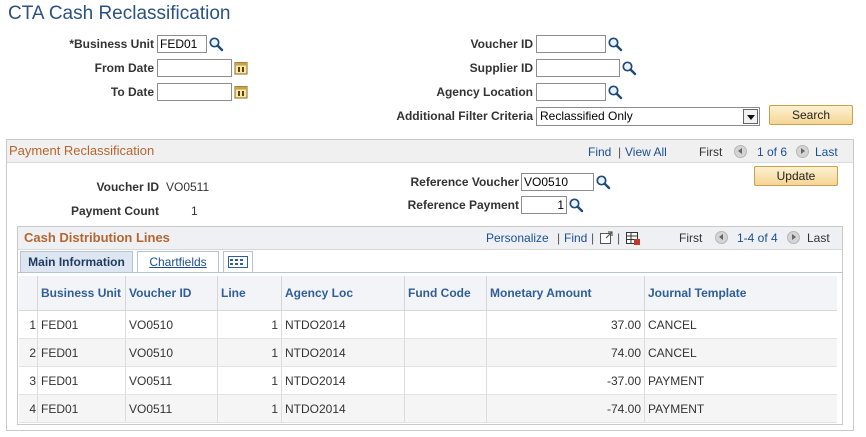  Describe the element at coordinates (740, 293) in the screenshot. I see `column-header-journal-template: Journal Template` at that location.